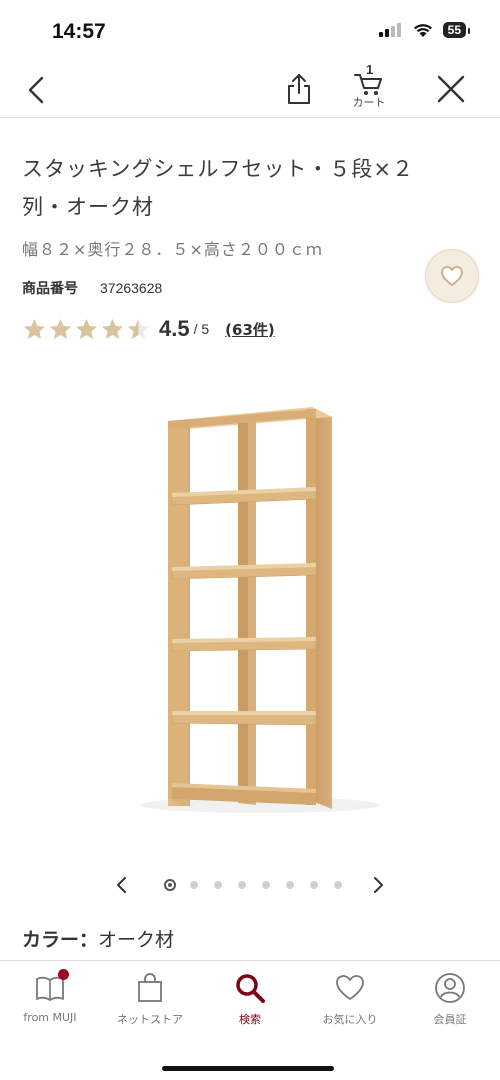  What do you see at coordinates (456, 30) in the screenshot?
I see `battery-indicator: 55` at bounding box center [456, 30].